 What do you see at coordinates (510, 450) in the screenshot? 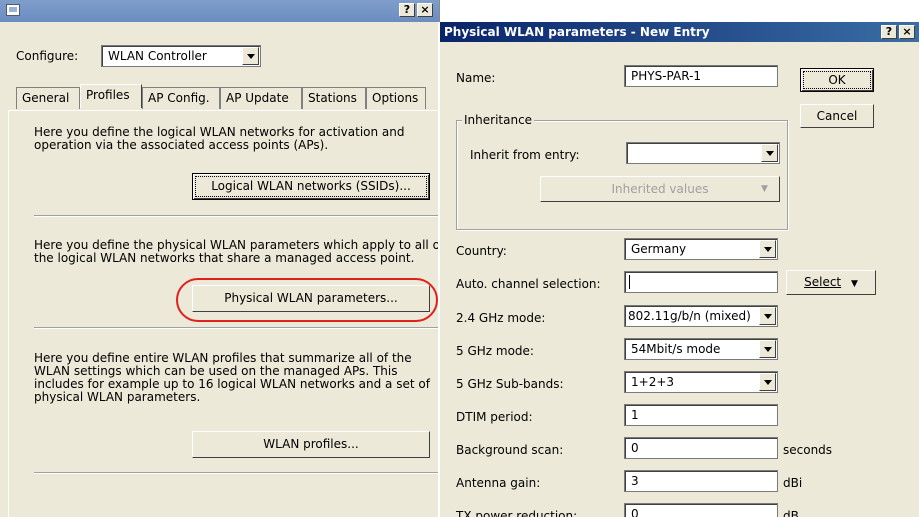
I see `bgscan-label: Background scan:` at bounding box center [510, 450].